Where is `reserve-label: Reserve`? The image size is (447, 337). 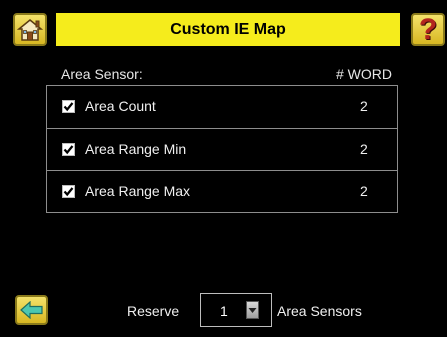
reserve-label: Reserve is located at coordinates (153, 311).